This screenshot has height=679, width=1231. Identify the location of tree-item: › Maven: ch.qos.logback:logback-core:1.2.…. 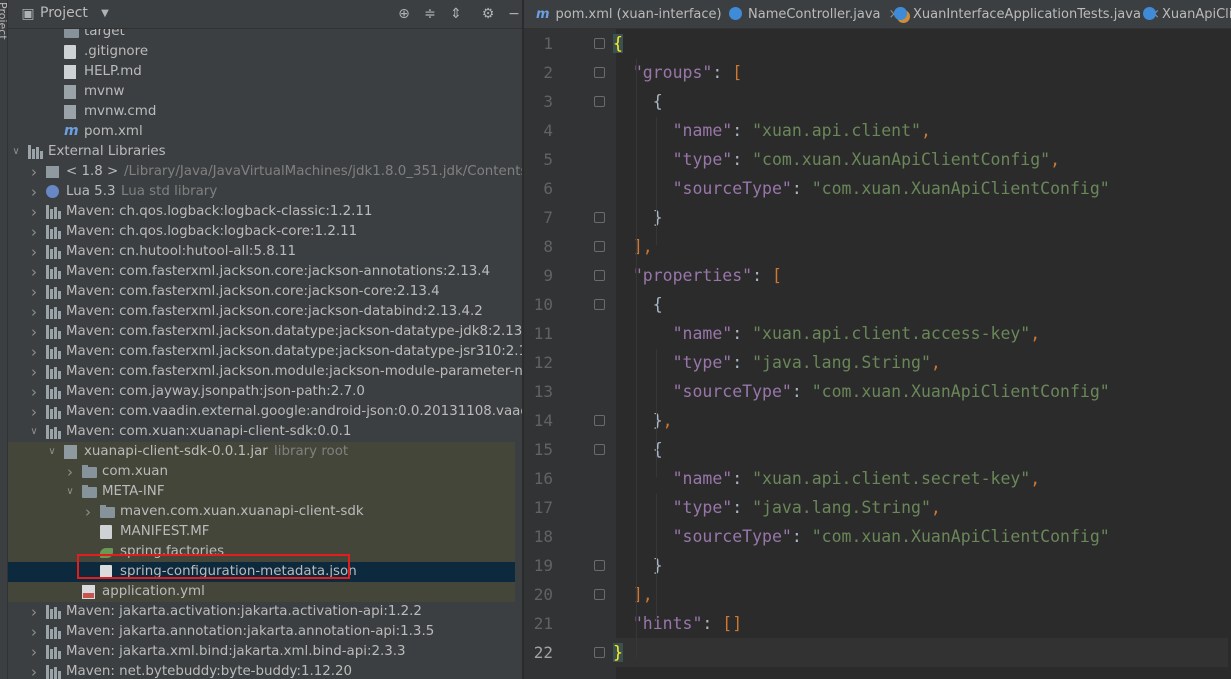
(261, 232).